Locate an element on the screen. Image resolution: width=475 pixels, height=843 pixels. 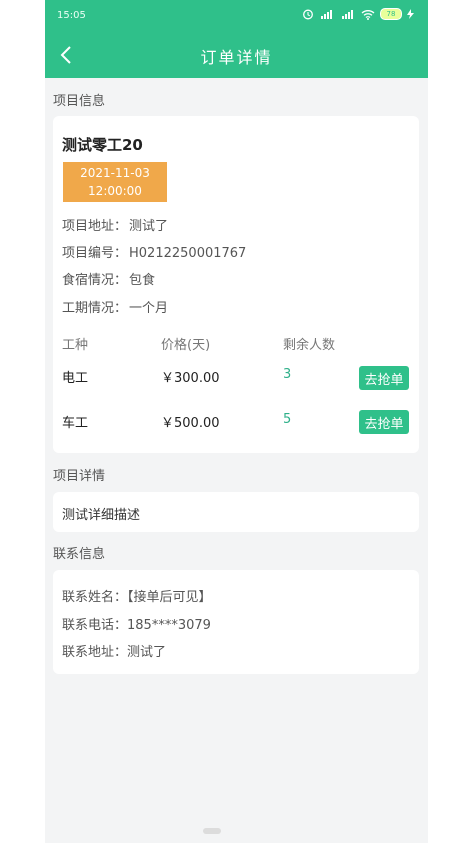
section-title-project-info: 项目信息 is located at coordinates (79, 101).